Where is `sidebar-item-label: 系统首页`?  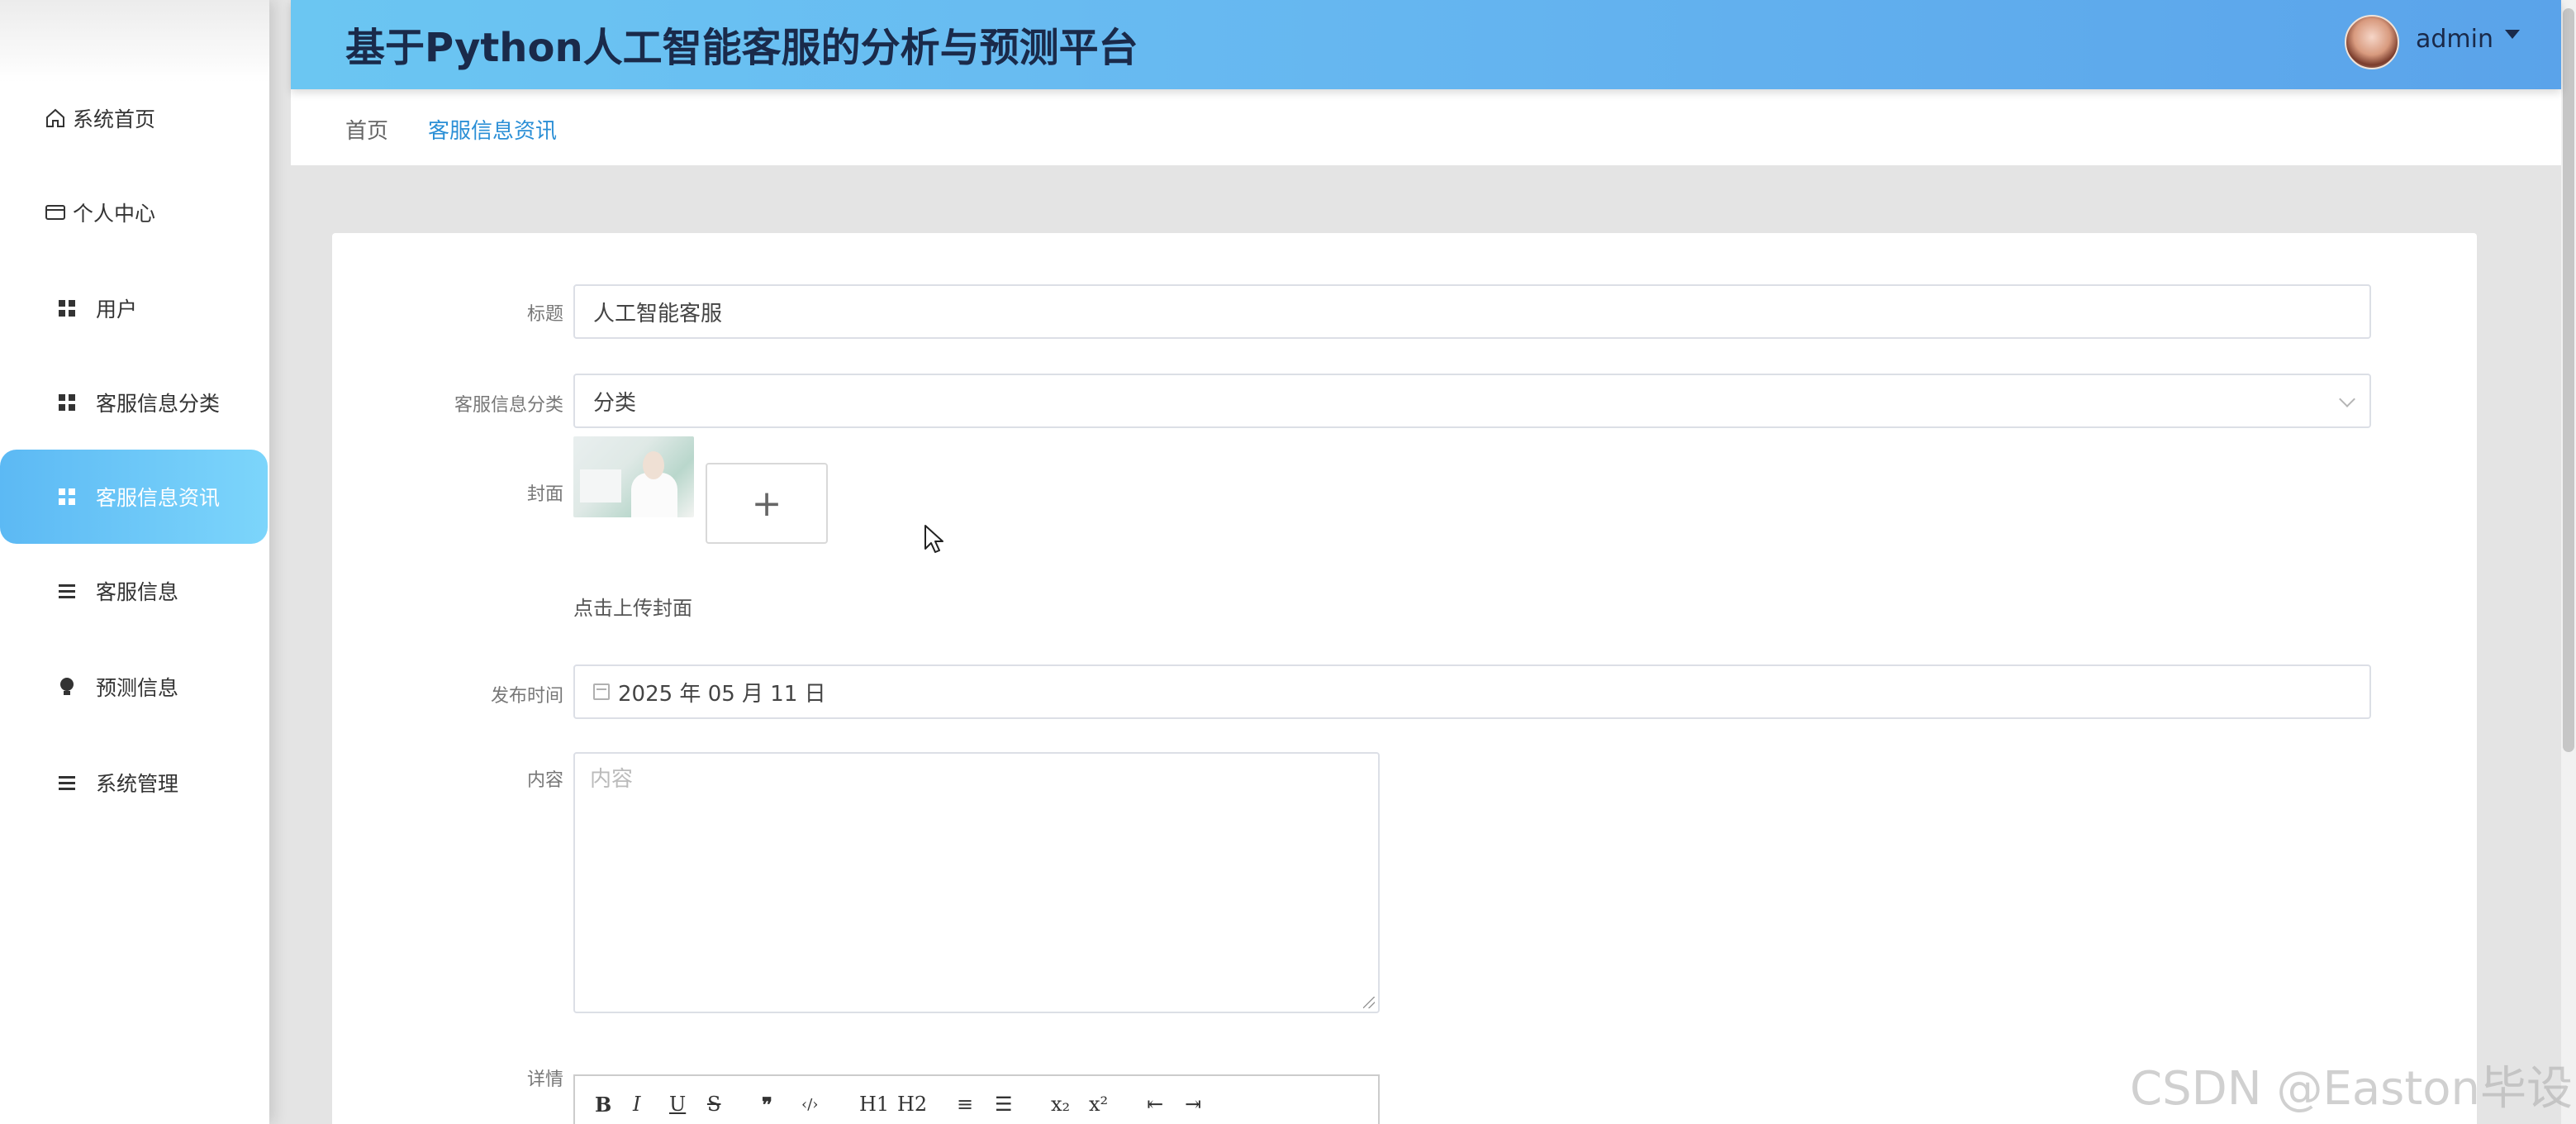 sidebar-item-label: 系统首页 is located at coordinates (115, 119).